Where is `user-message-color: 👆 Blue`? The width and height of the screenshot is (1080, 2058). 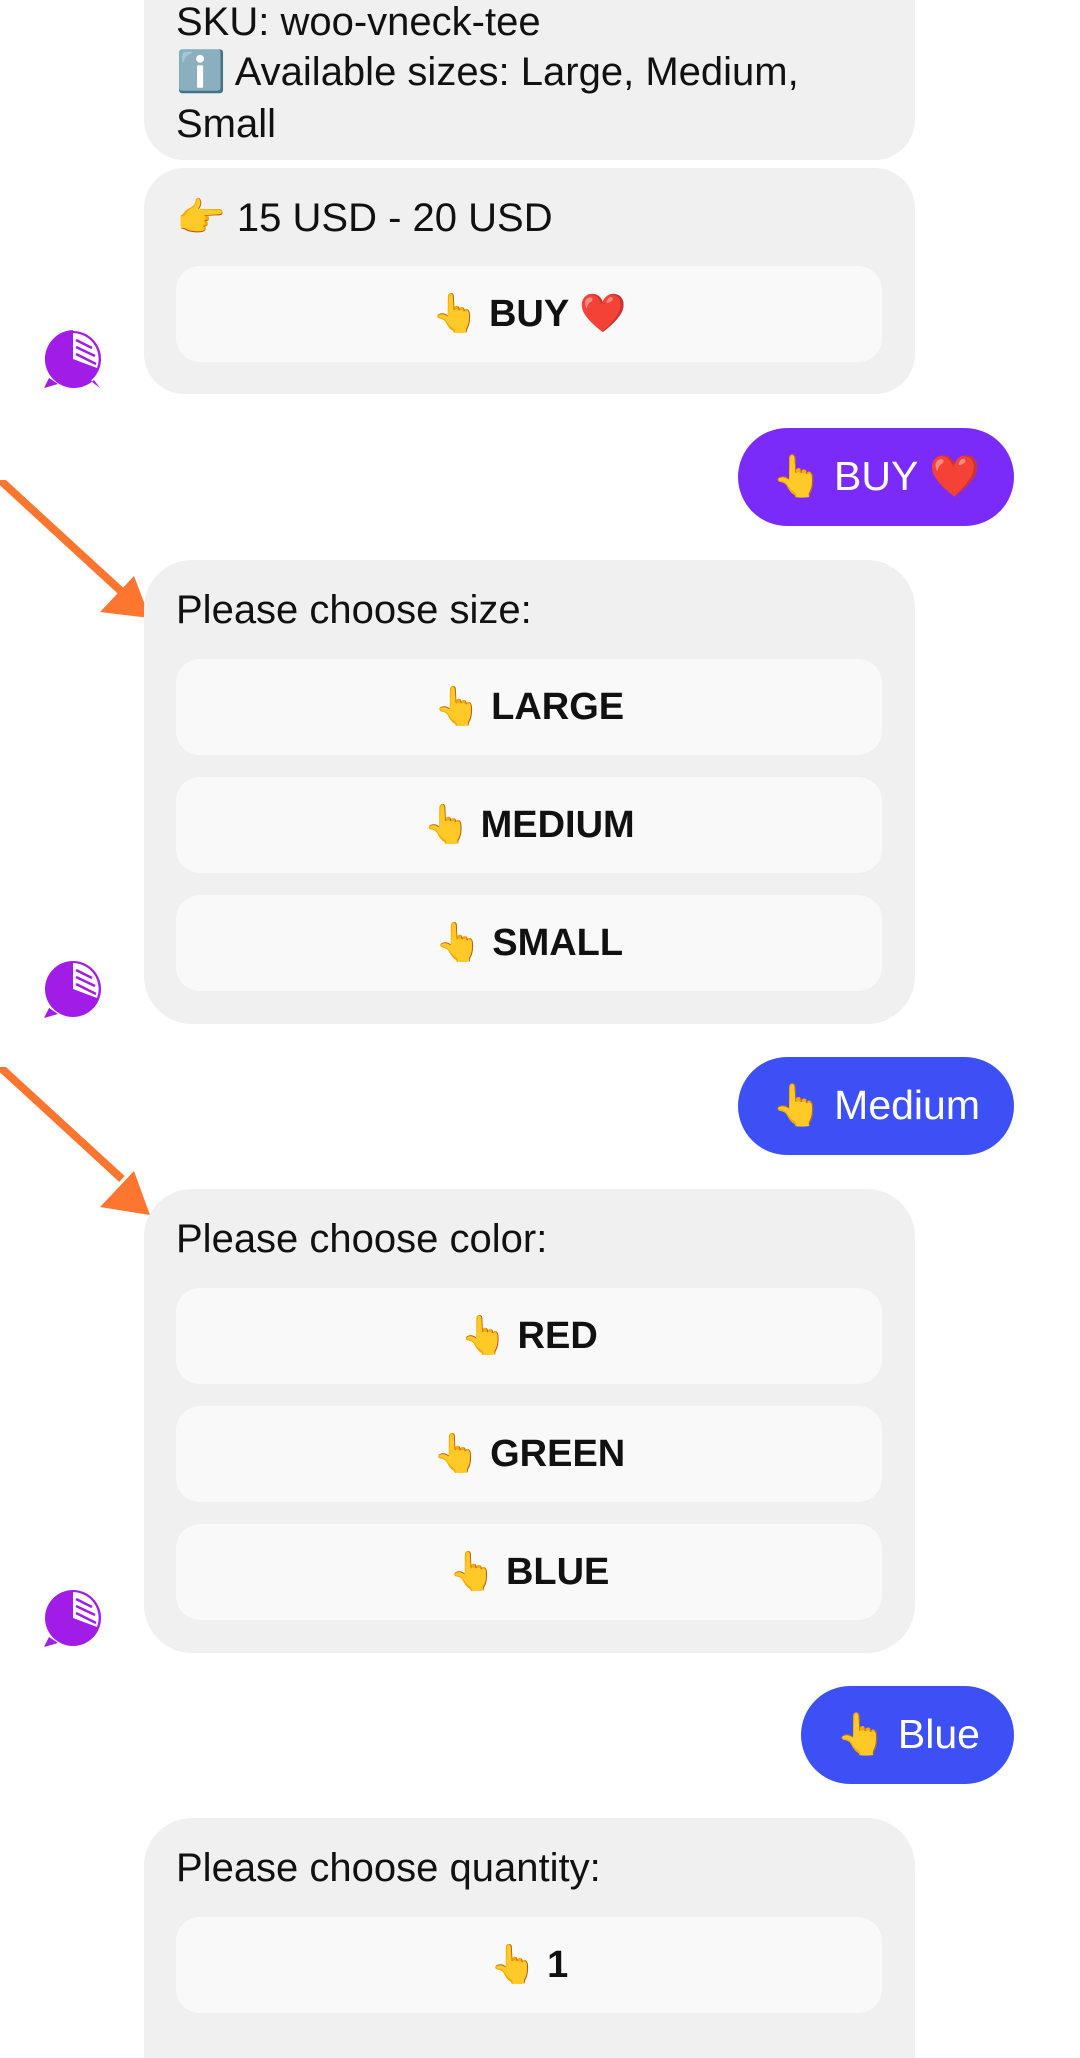 user-message-color: 👆 Blue is located at coordinates (907, 1735).